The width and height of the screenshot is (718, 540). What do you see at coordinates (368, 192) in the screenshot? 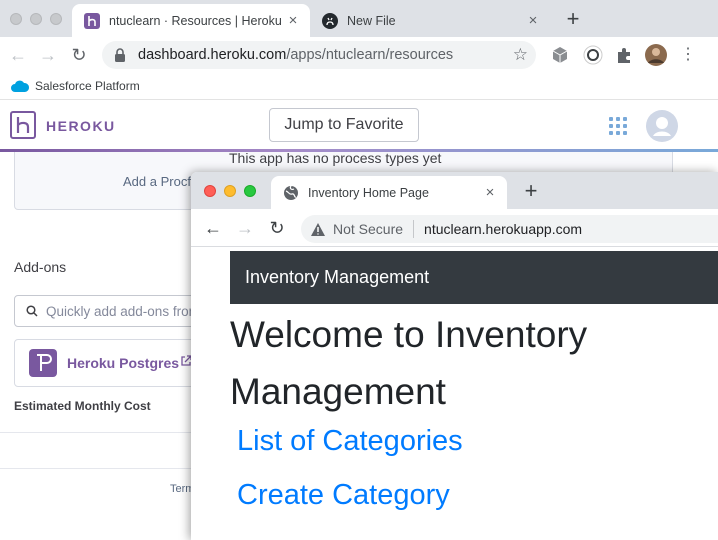
I see `tab-title: Inventory Home Page` at bounding box center [368, 192].